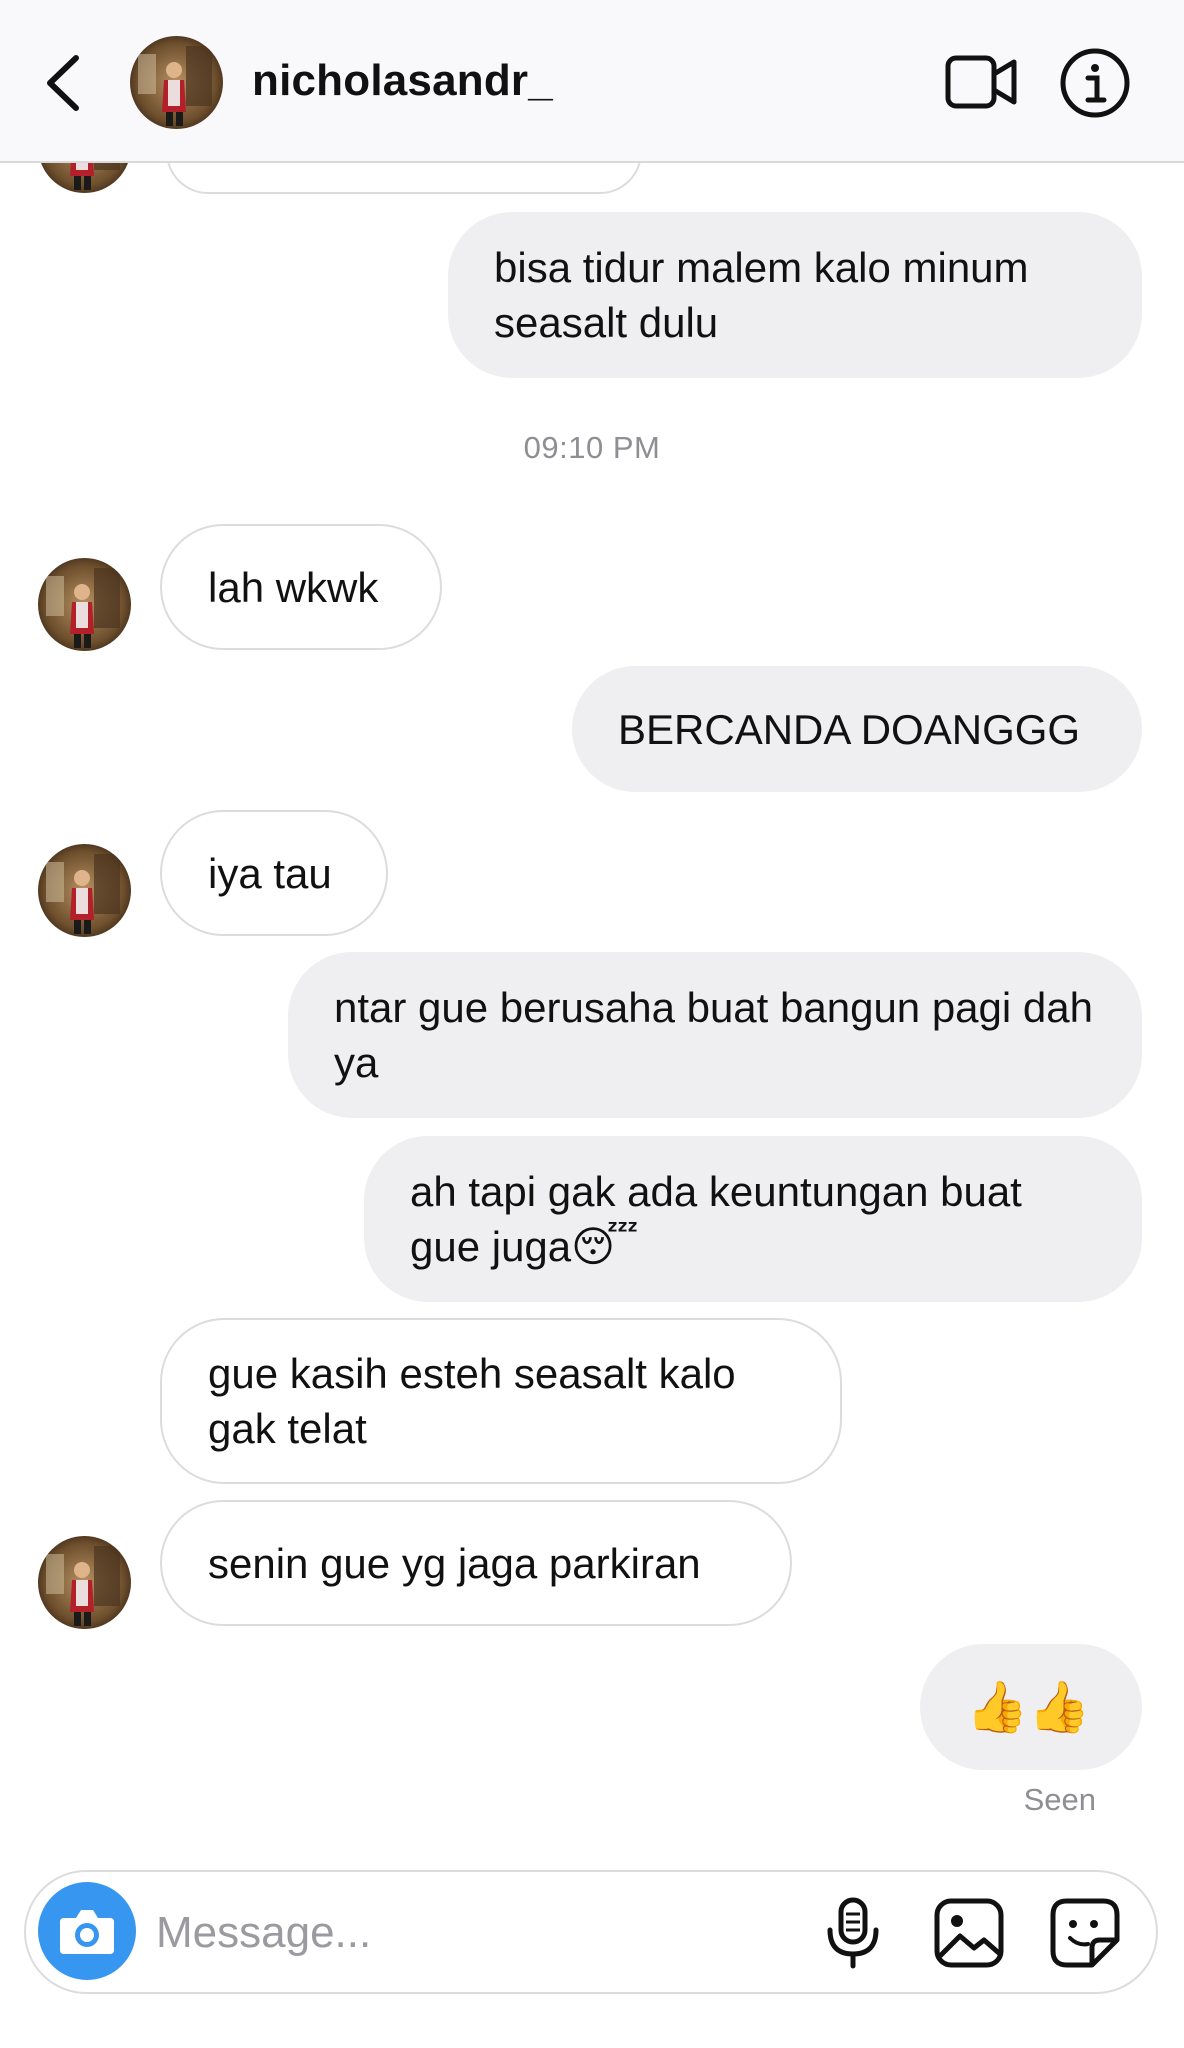 This screenshot has width=1184, height=2048. I want to click on seen-status: Seen, so click(1059, 1799).